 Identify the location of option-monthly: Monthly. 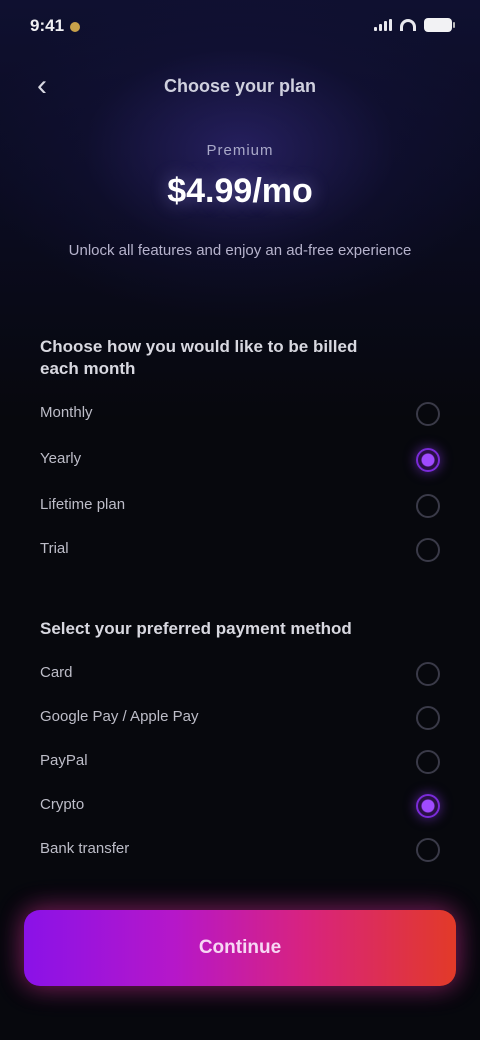
(240, 414).